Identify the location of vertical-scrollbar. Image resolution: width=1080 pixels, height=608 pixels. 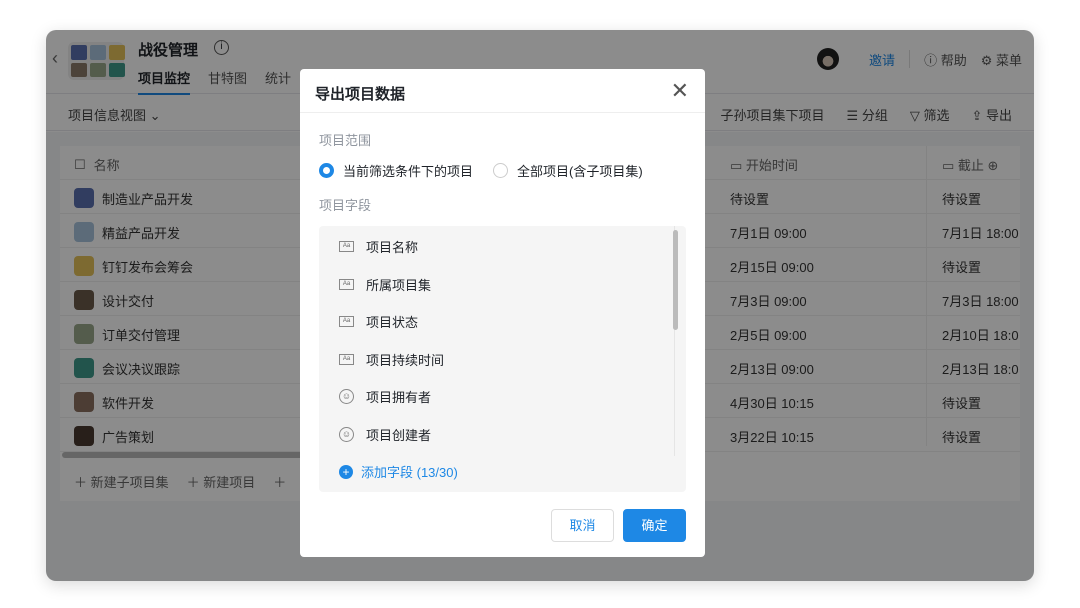
(675, 280).